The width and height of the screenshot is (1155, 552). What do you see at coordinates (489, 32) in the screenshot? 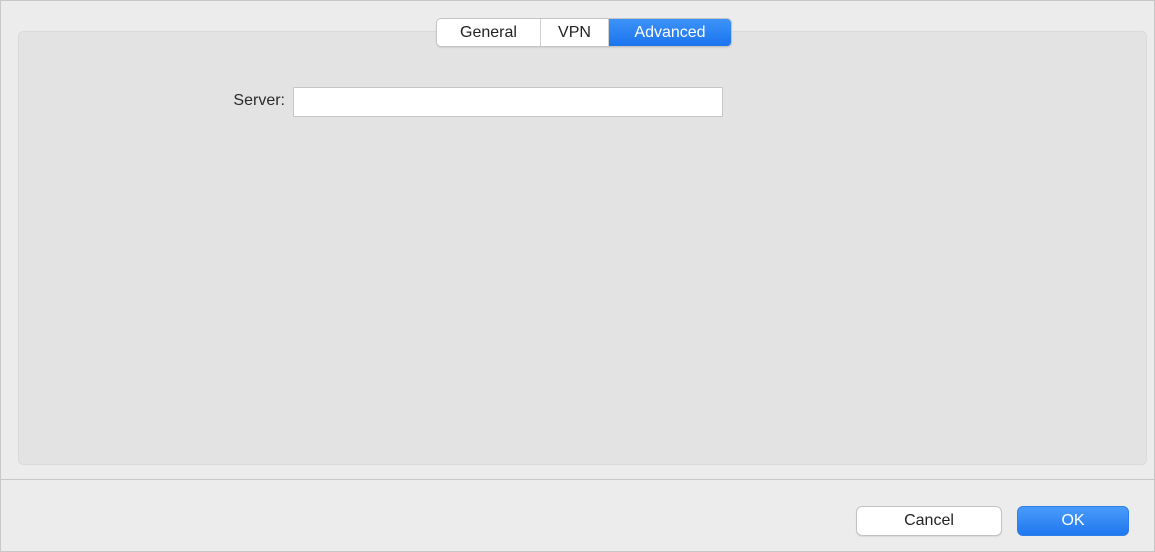
I see `tab-general: General` at bounding box center [489, 32].